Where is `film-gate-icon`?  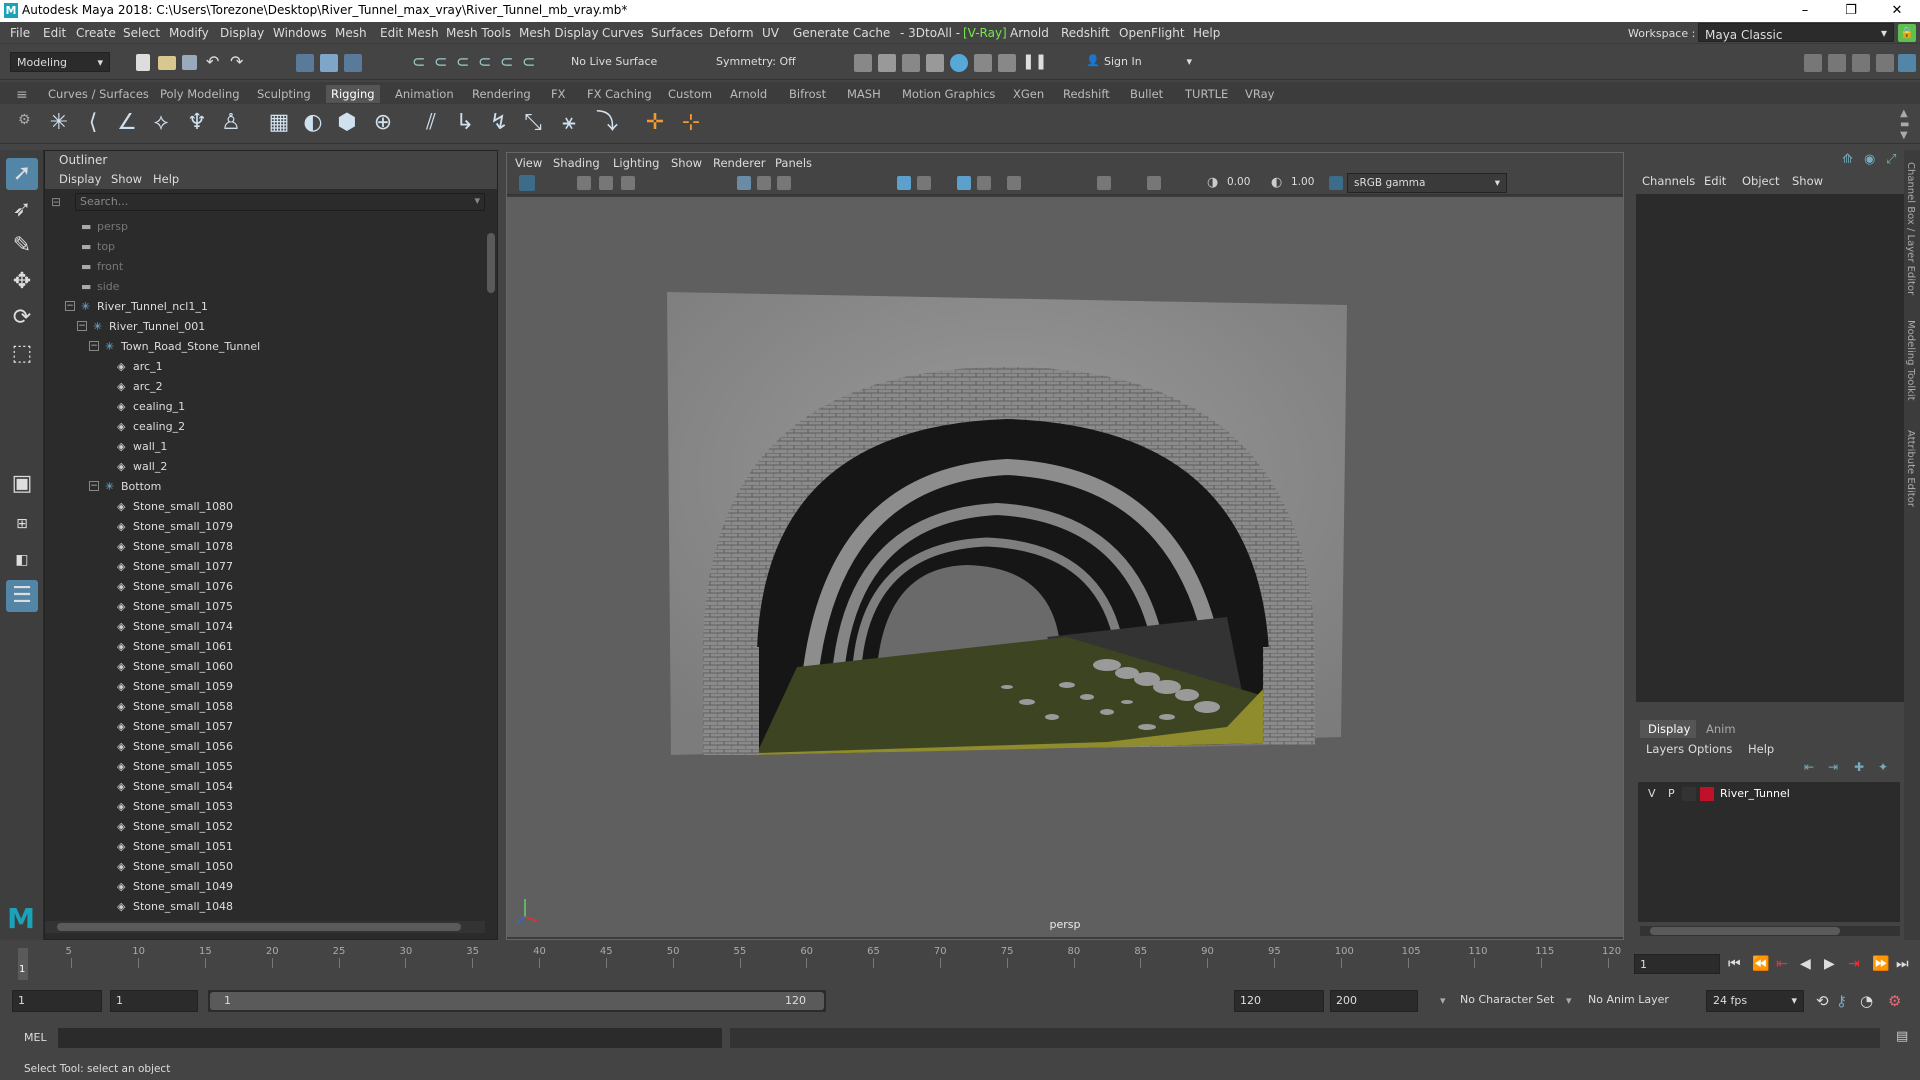 film-gate-icon is located at coordinates (764, 183).